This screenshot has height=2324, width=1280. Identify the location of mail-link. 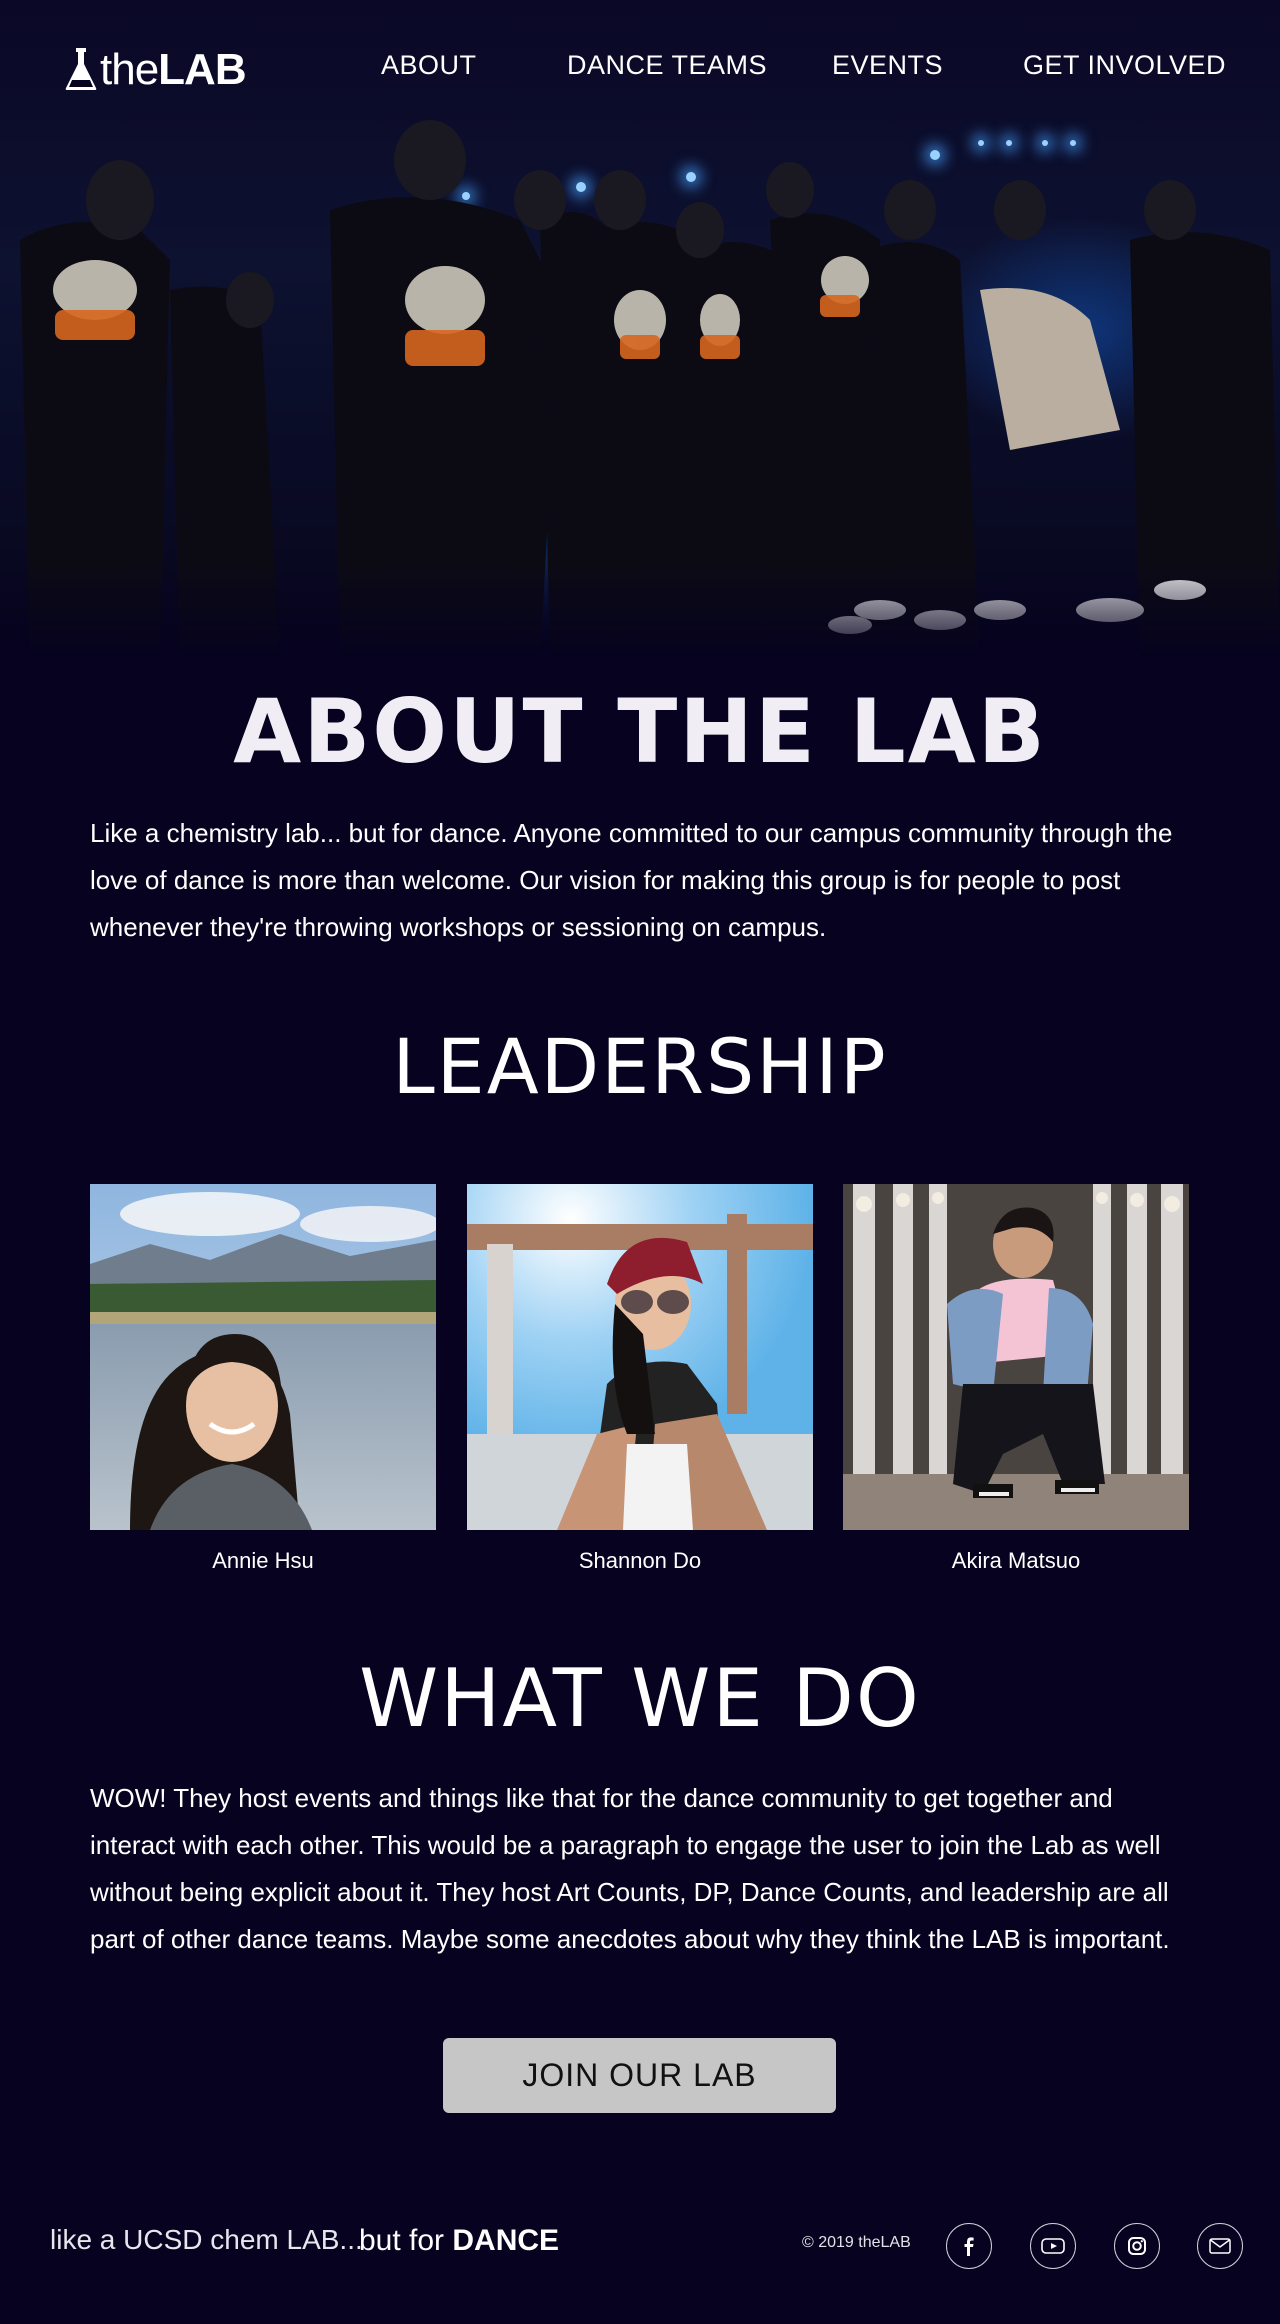
(1220, 2246).